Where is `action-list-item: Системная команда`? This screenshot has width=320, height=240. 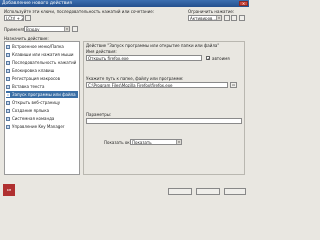
action-list-item: Системная команда is located at coordinates (42, 118).